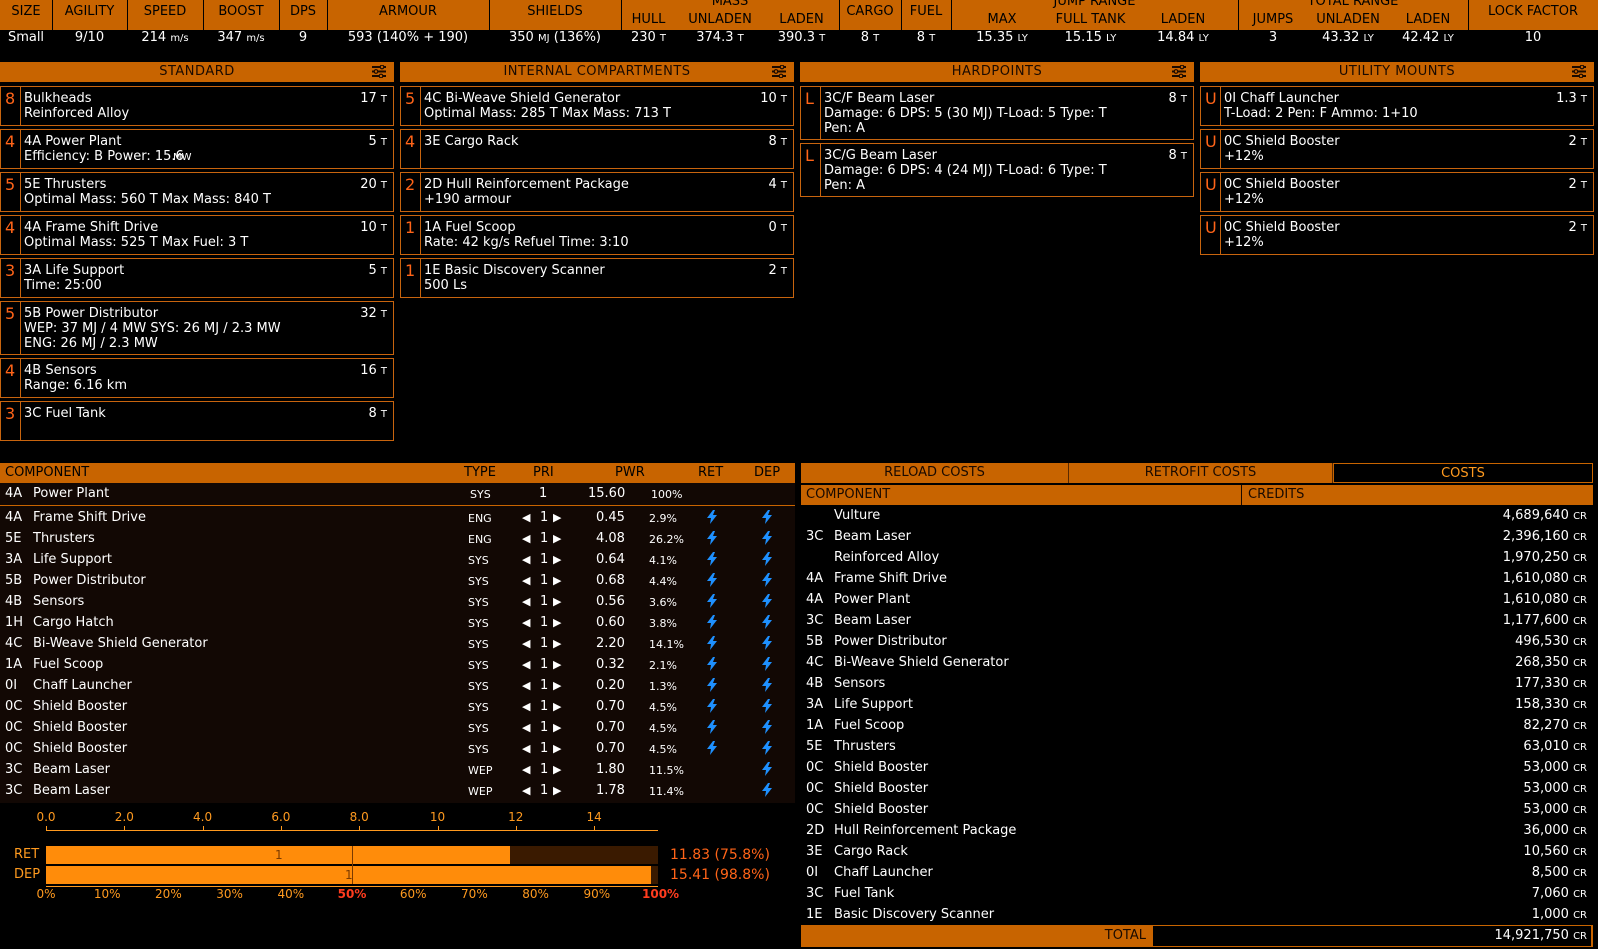  What do you see at coordinates (1463, 473) in the screenshot?
I see `tab-costs: COSTS` at bounding box center [1463, 473].